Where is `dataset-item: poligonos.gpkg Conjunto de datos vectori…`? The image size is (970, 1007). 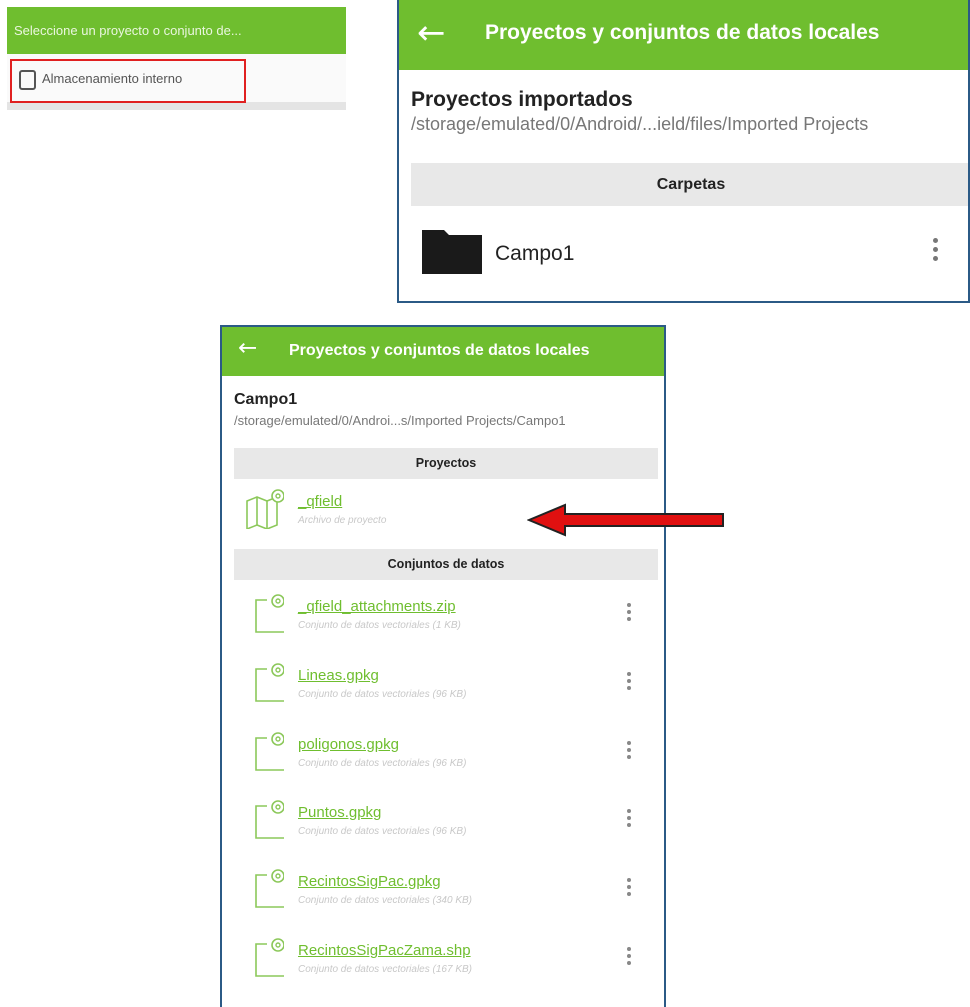
dataset-item: poligonos.gpkg Conjunto de datos vectori… is located at coordinates (443, 762).